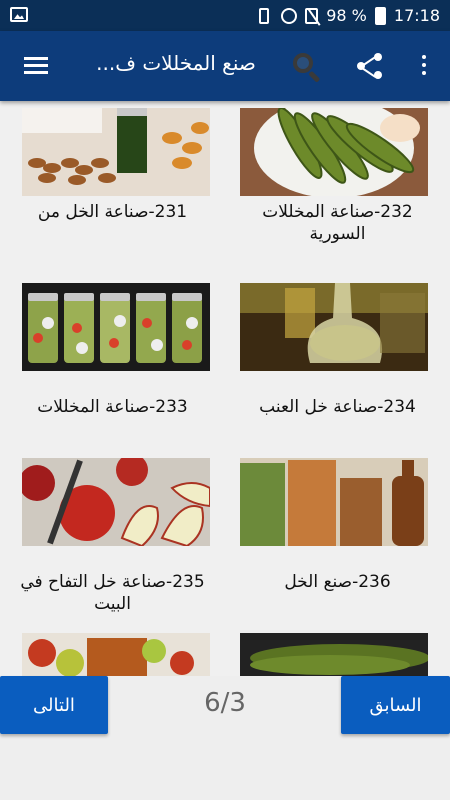 The width and height of the screenshot is (450, 800). Describe the element at coordinates (370, 66) in the screenshot. I see `share-icon` at that location.